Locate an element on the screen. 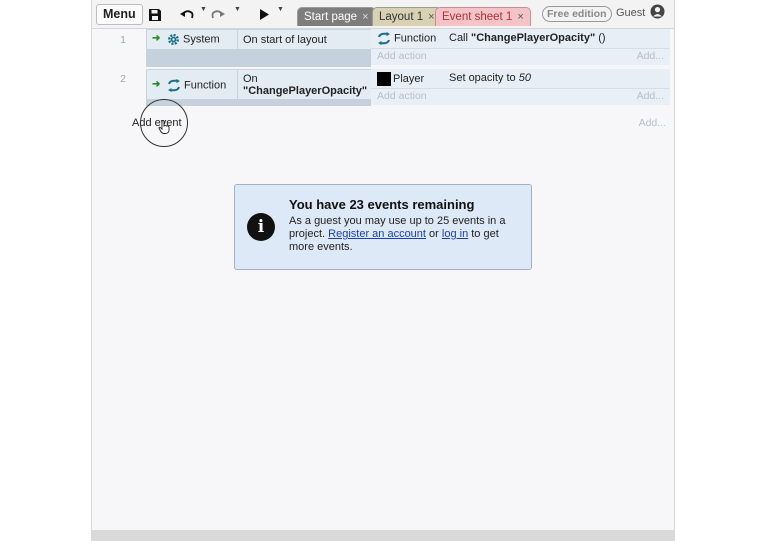 The width and height of the screenshot is (763, 541). condition-object: Function is located at coordinates (196, 85).